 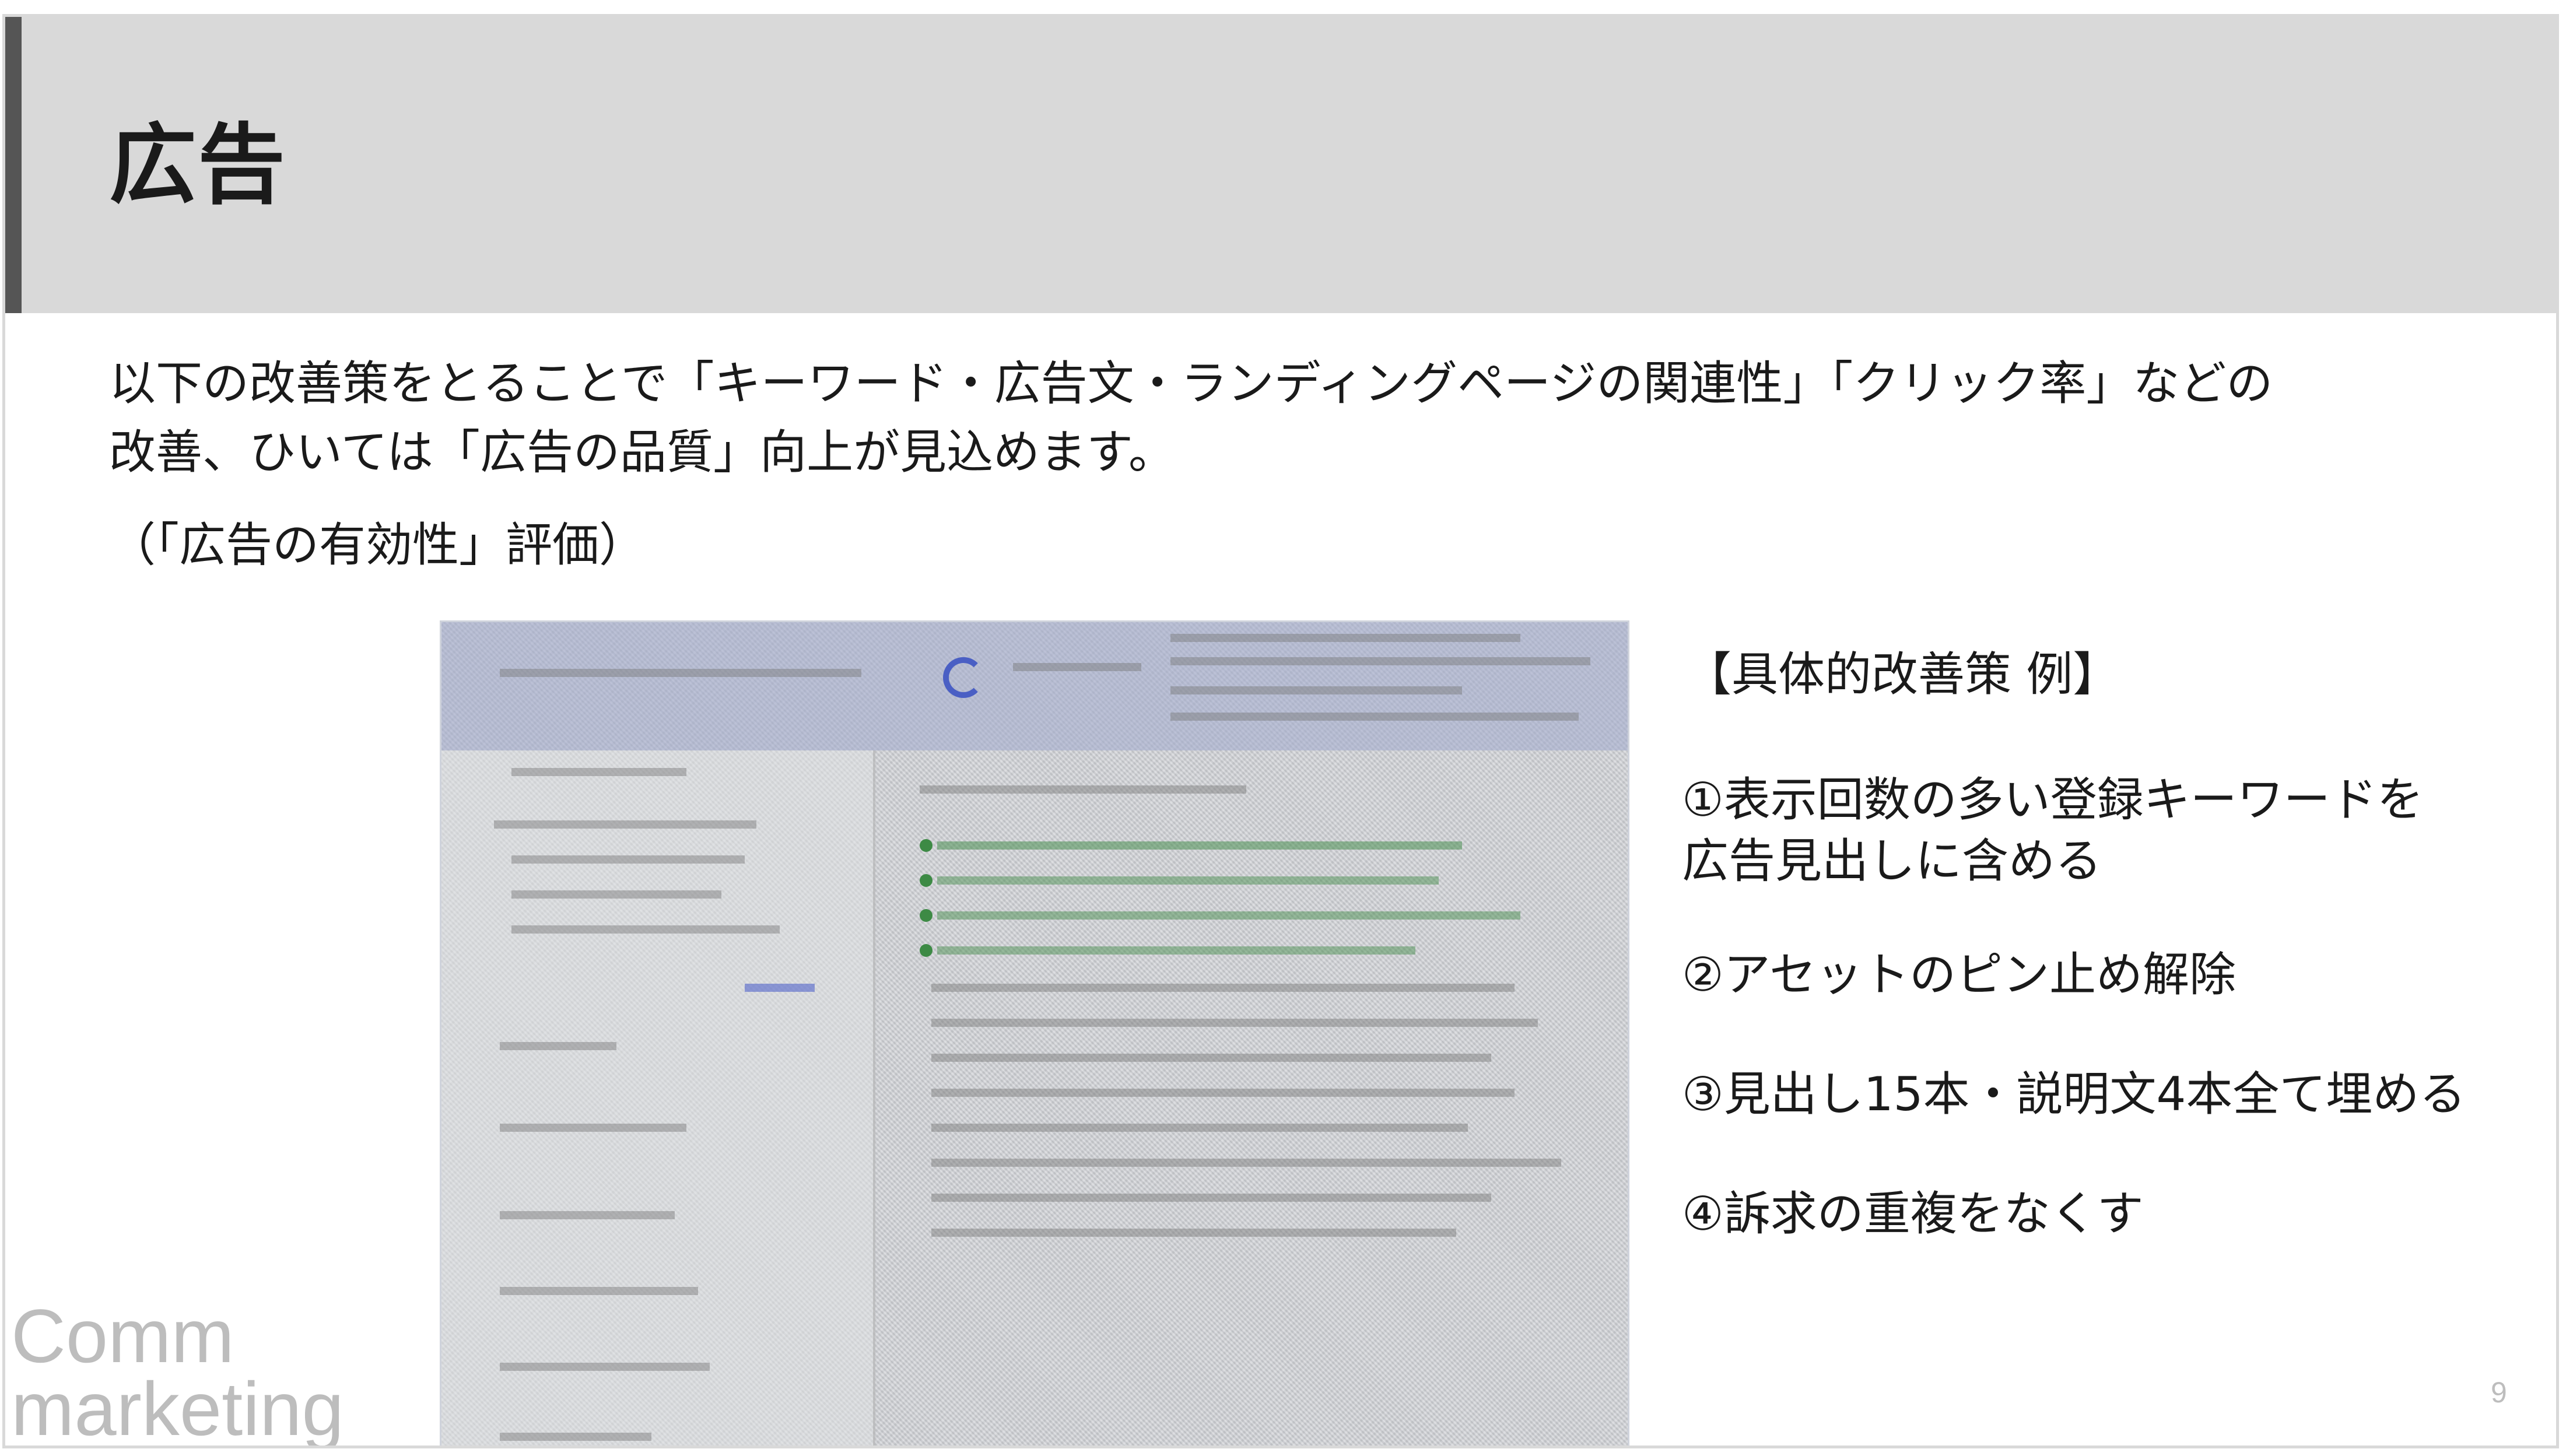 I want to click on title-accent-bar, so click(x=13, y=165).